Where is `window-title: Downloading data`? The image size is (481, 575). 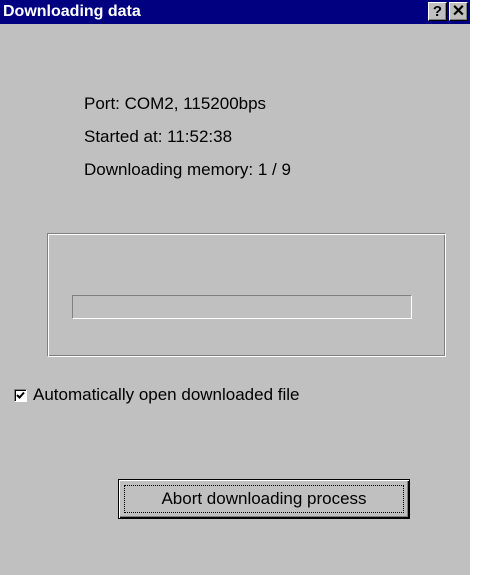
window-title: Downloading data is located at coordinates (72, 11).